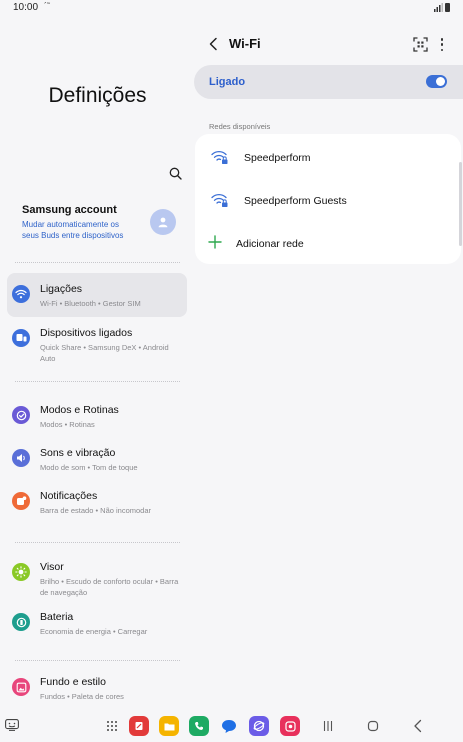 The width and height of the screenshot is (463, 742). I want to click on wifi-page-title: Wi-Fi, so click(245, 43).